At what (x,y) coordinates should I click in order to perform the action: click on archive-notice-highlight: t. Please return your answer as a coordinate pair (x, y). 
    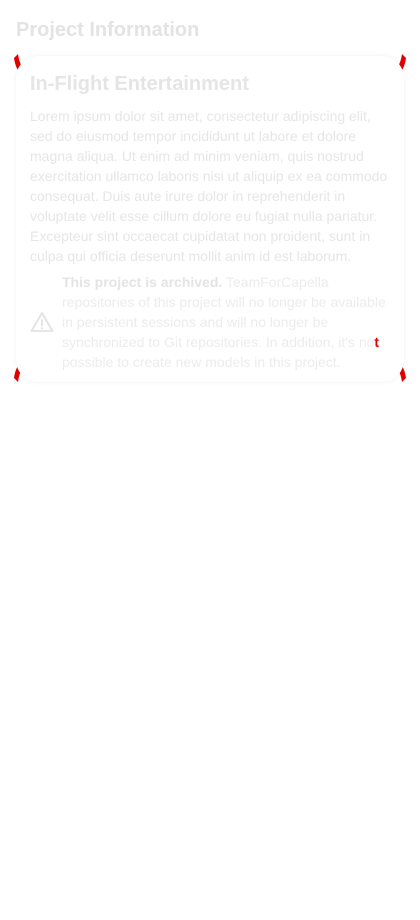
    Looking at the image, I should click on (377, 342).